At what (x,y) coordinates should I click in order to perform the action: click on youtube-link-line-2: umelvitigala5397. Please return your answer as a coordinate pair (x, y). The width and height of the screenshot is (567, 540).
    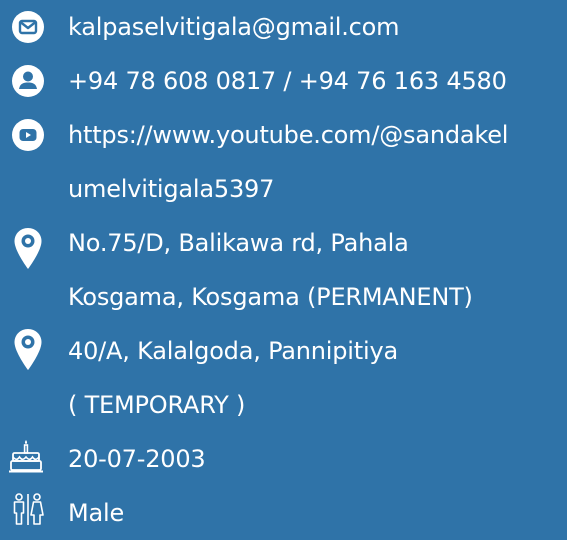
    Looking at the image, I should click on (171, 189).